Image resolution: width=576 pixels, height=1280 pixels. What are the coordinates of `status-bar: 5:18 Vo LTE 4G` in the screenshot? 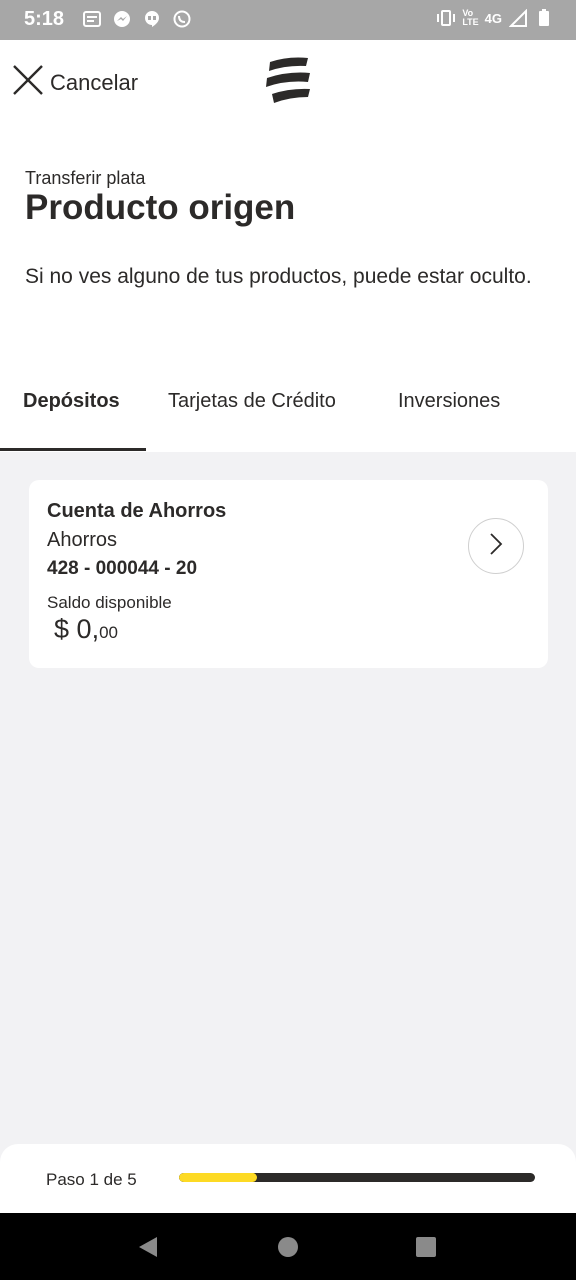 It's located at (288, 20).